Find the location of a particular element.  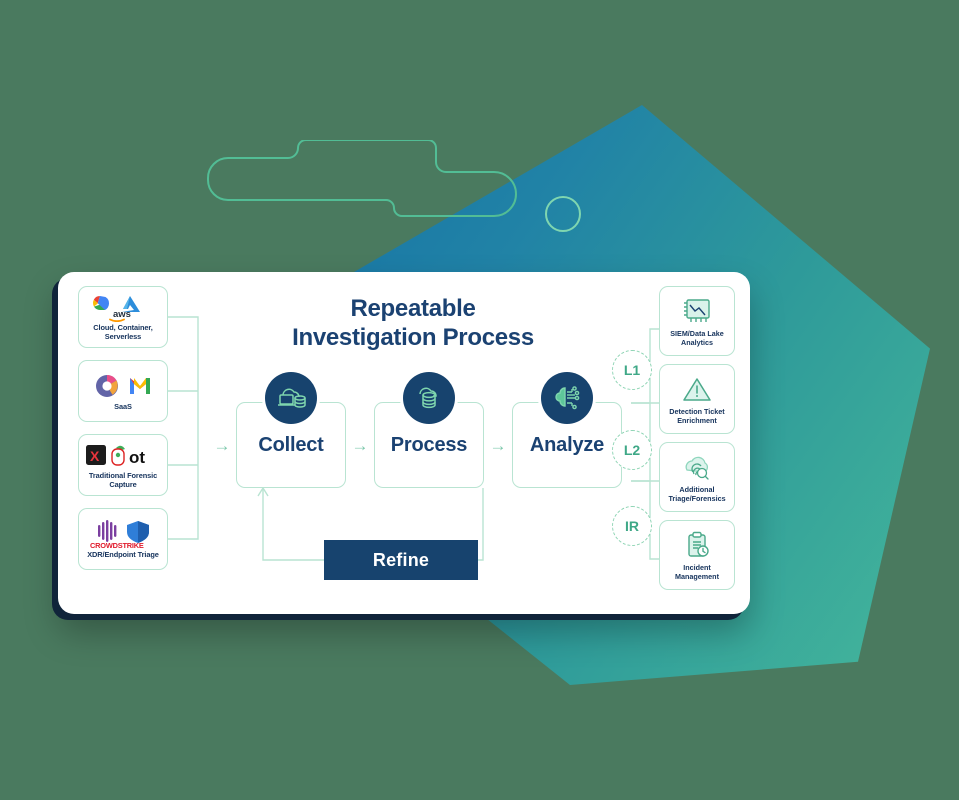

microsoft-defender-logo is located at coordinates (138, 531).